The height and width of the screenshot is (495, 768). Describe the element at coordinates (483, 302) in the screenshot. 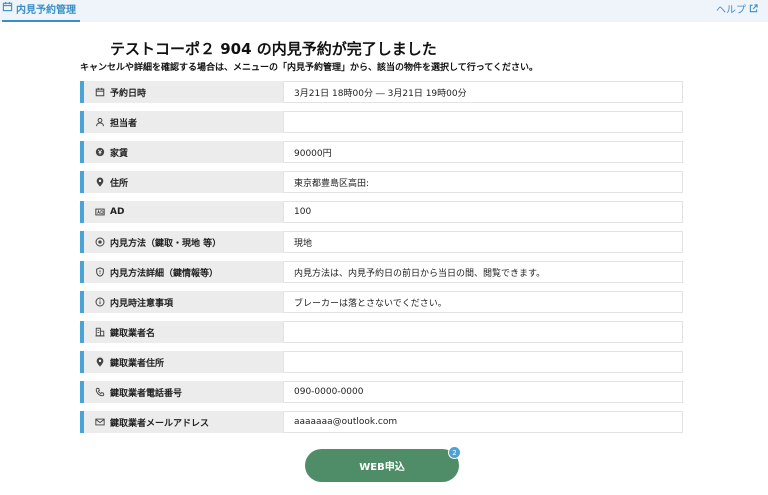

I see `detail-value: ブレーカーは落とさないでください。` at that location.